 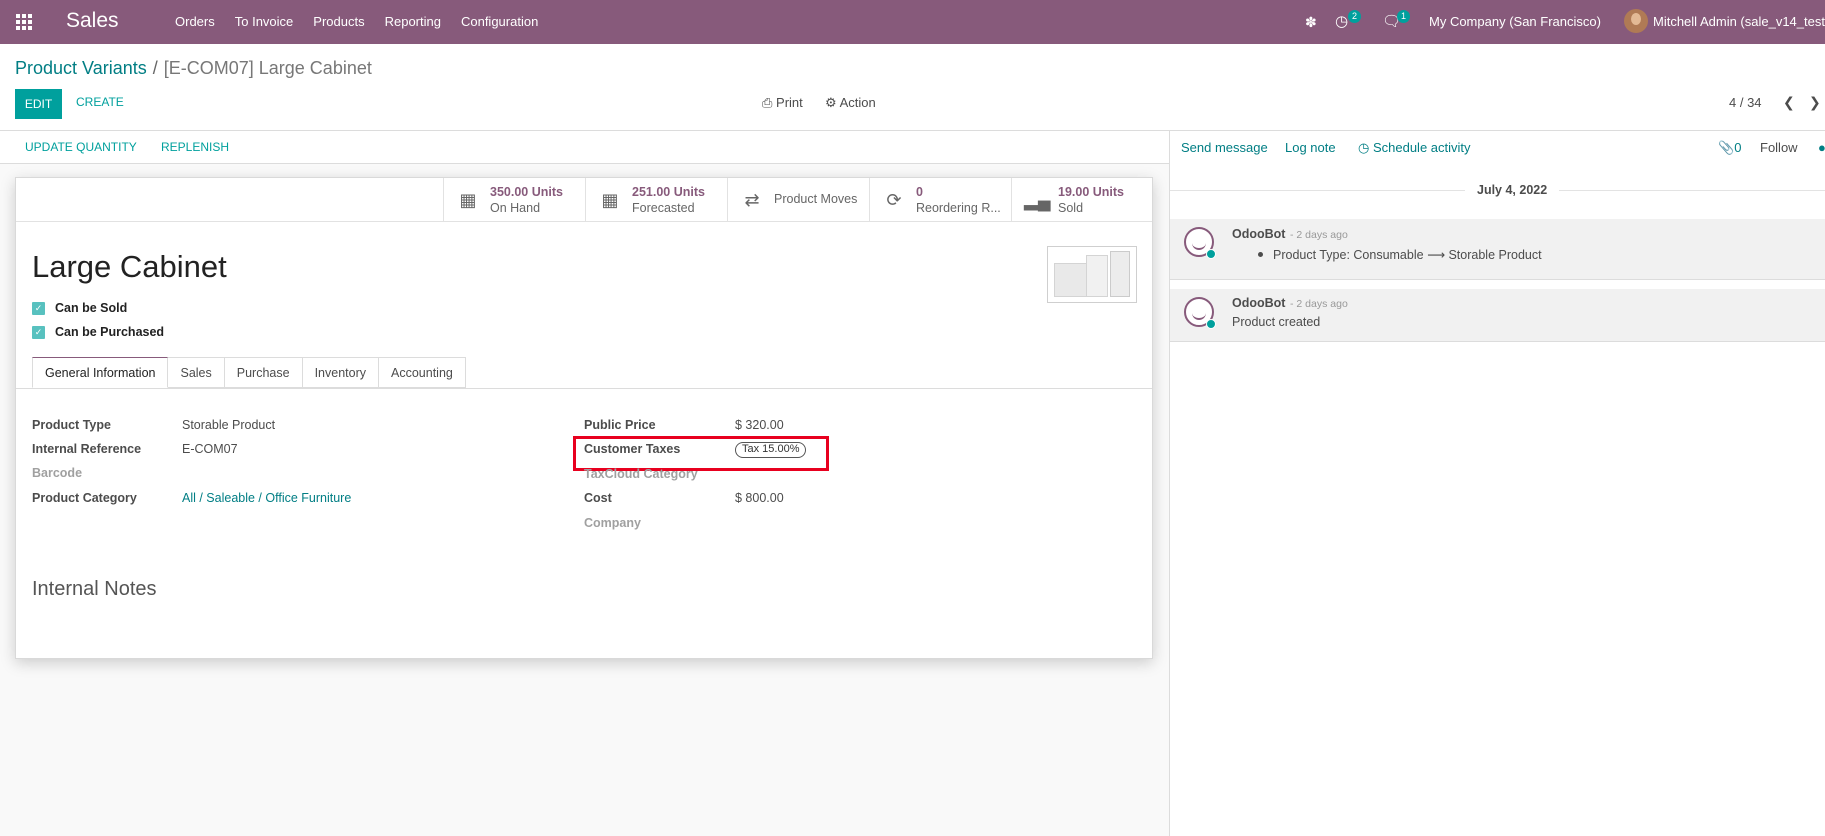 I want to click on followers-user-icon: ●, so click(x=1821, y=147).